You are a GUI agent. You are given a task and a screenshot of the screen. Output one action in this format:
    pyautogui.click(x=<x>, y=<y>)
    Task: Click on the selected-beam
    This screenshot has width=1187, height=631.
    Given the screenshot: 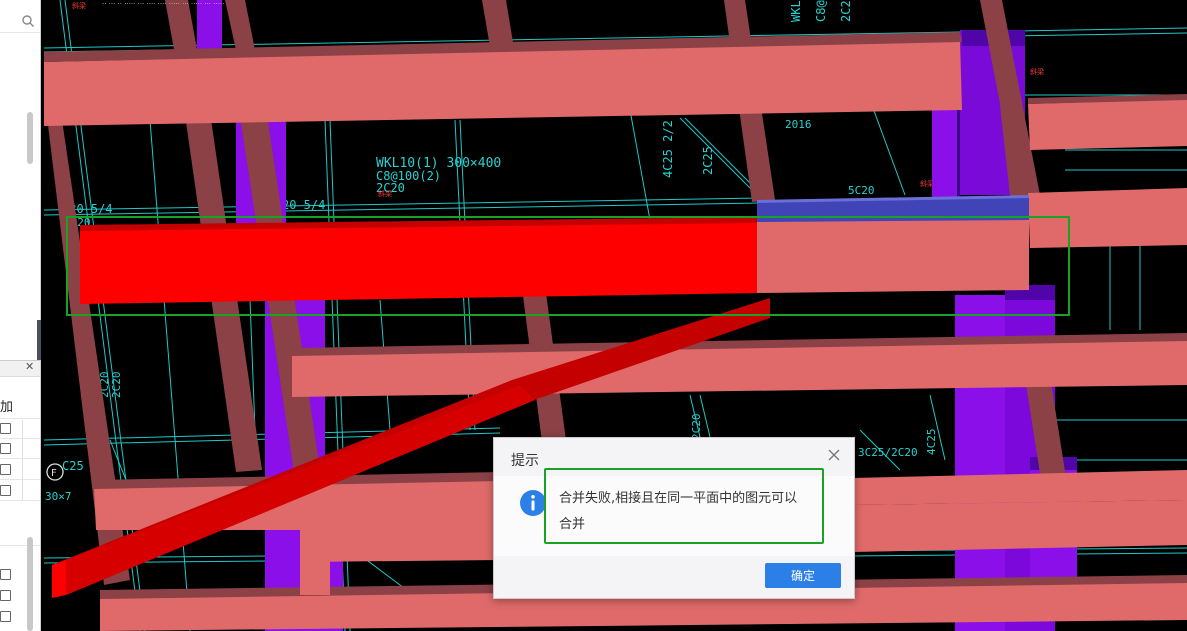 What is the action you would take?
    pyautogui.click(x=554, y=260)
    